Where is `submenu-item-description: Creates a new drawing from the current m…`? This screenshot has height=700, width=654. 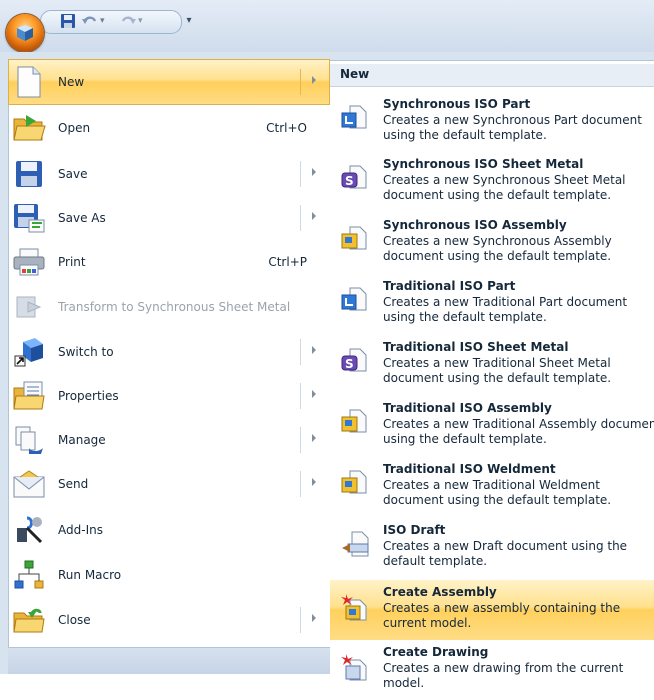 submenu-item-description: Creates a new drawing from the current m… is located at coordinates (503, 675).